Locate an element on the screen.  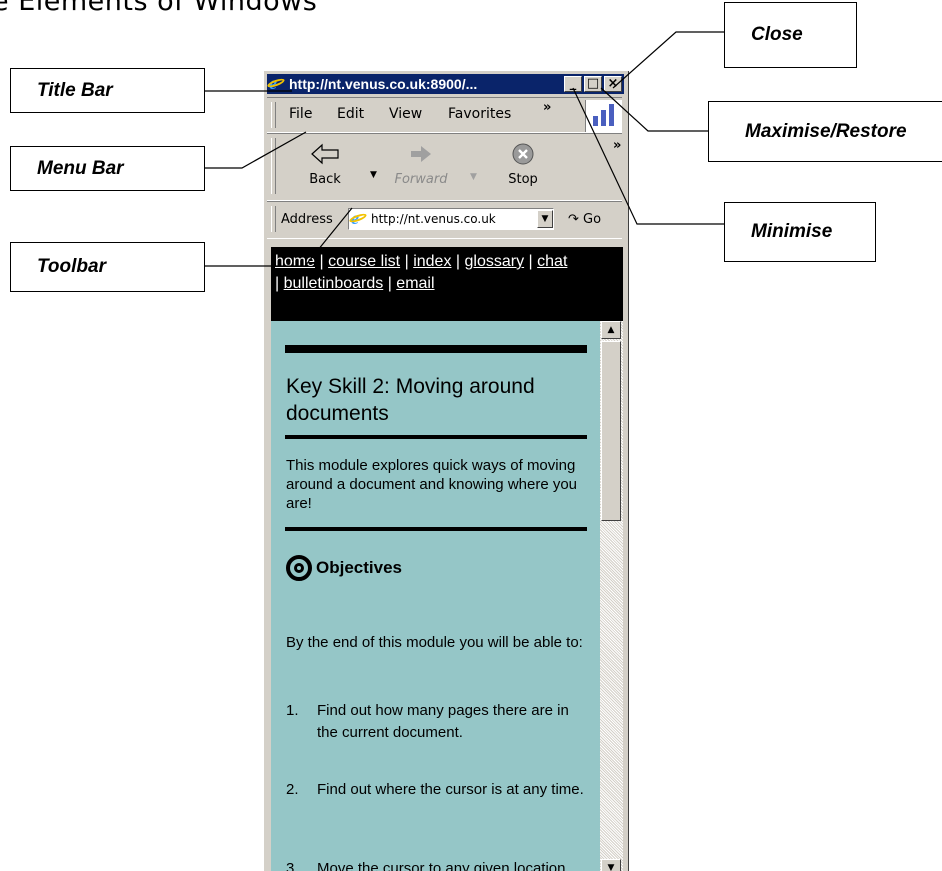
callout-title-bar: Title Bar is located at coordinates (107, 90).